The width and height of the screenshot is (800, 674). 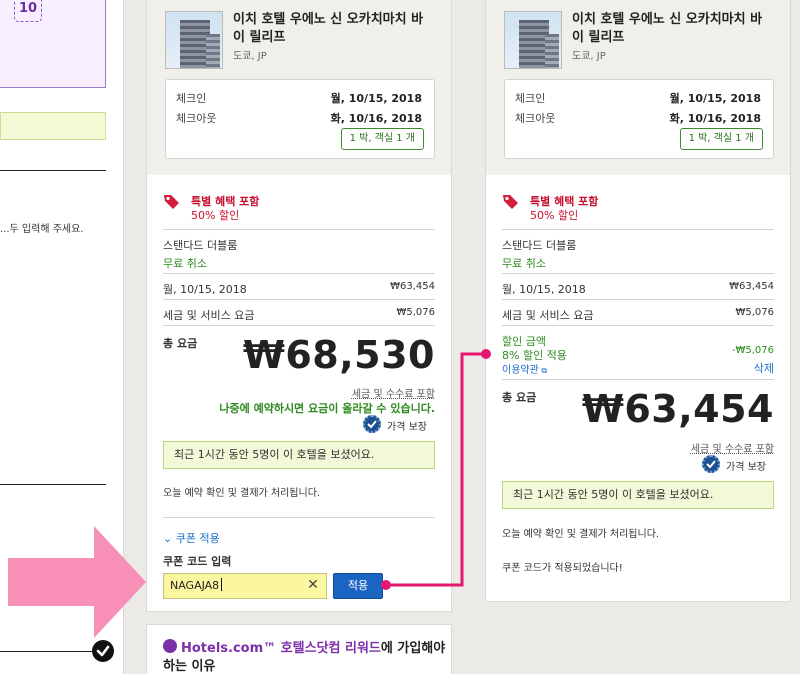 I want to click on left-highlight-bar, so click(x=53, y=126).